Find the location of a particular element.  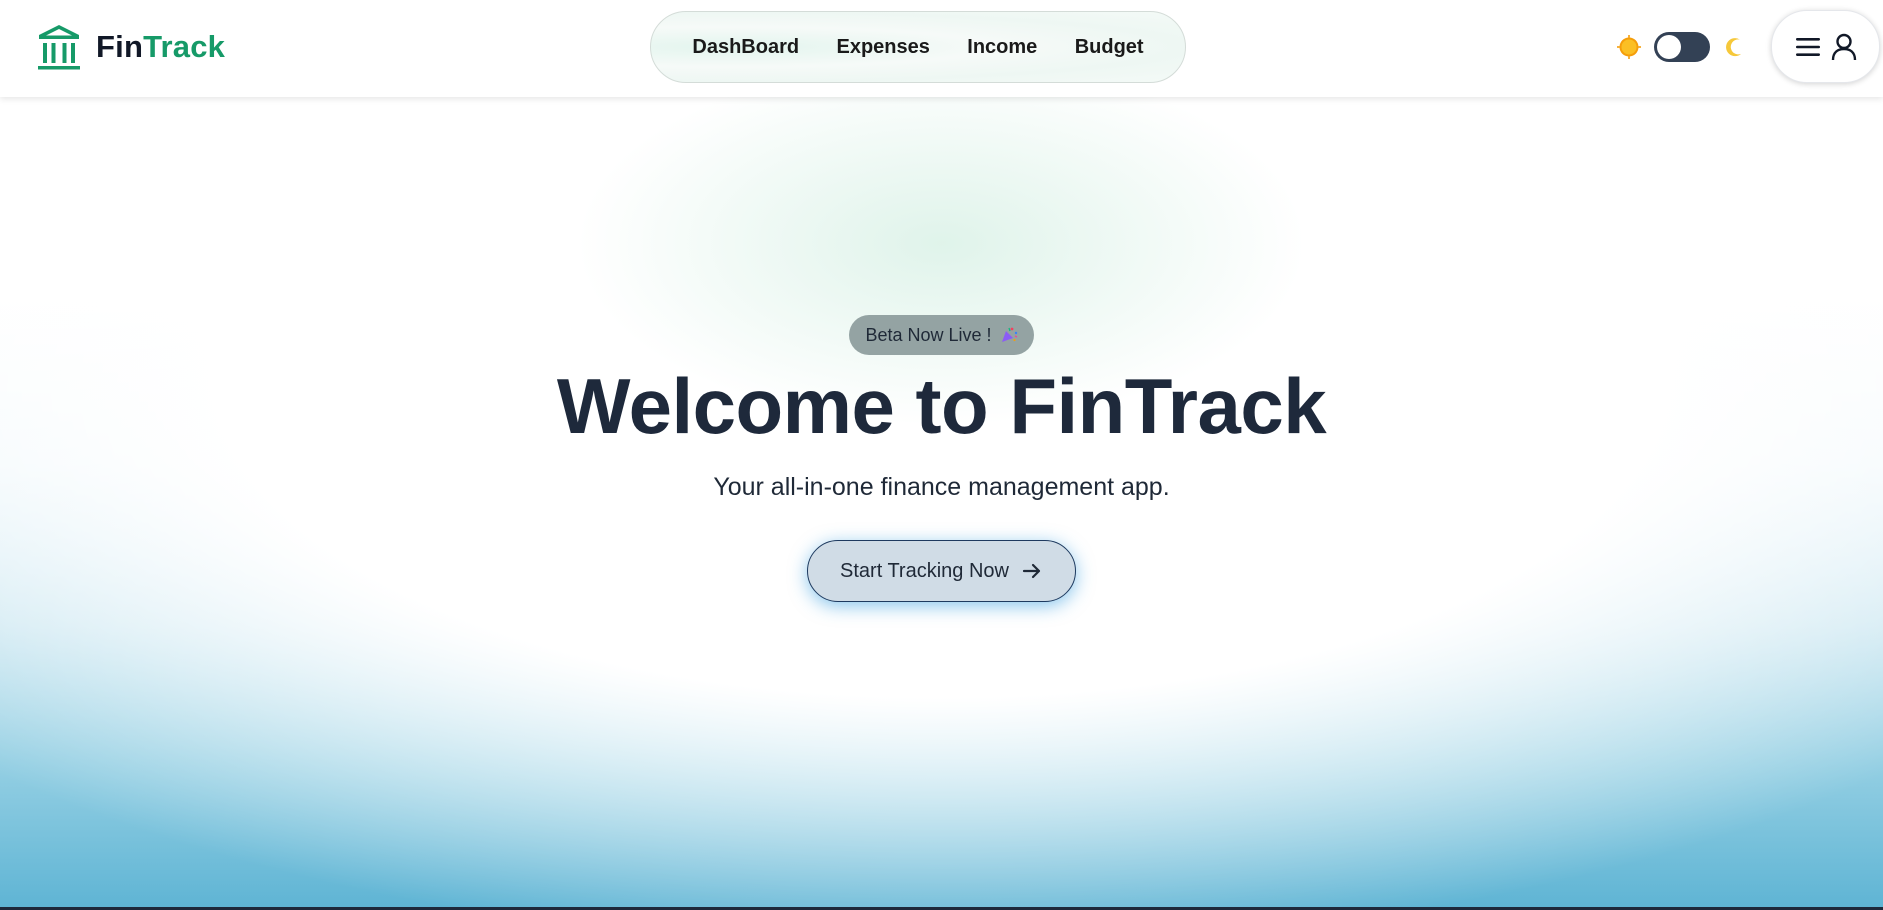

hero-subtitle: Your all-in-one finance management app. is located at coordinates (941, 487).